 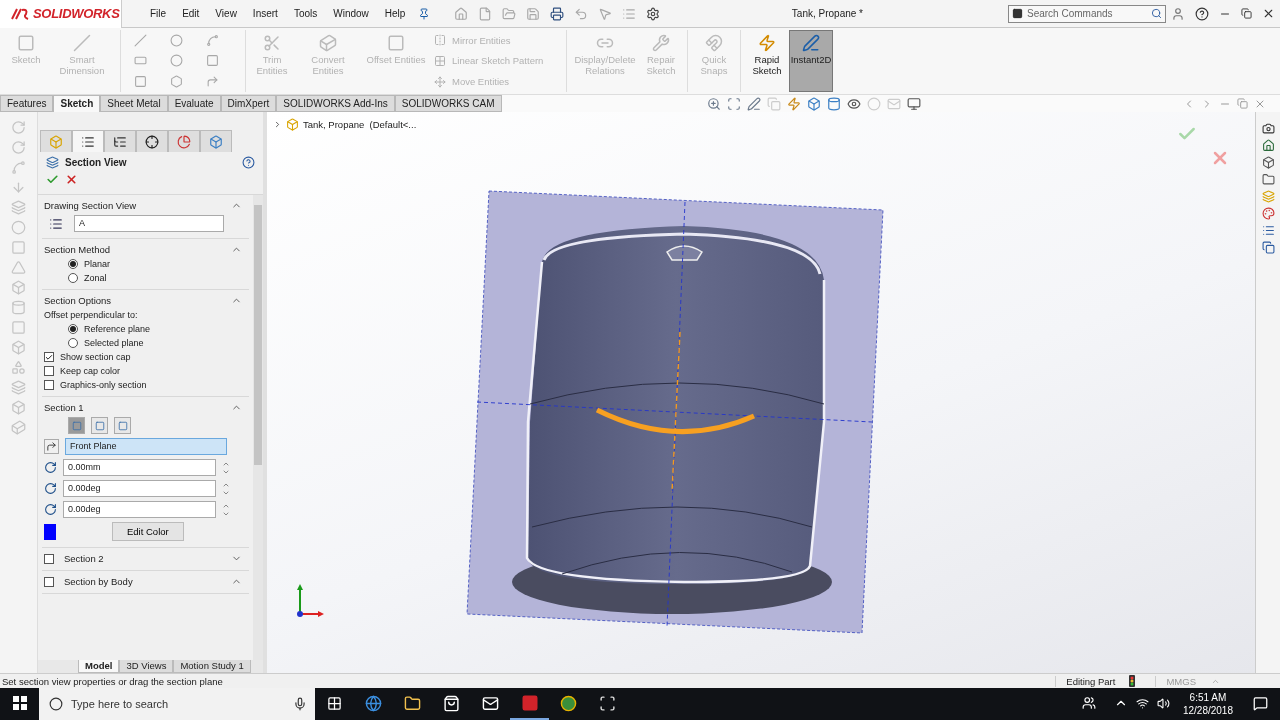 I want to click on command-tab: Sketch, so click(x=77, y=103).